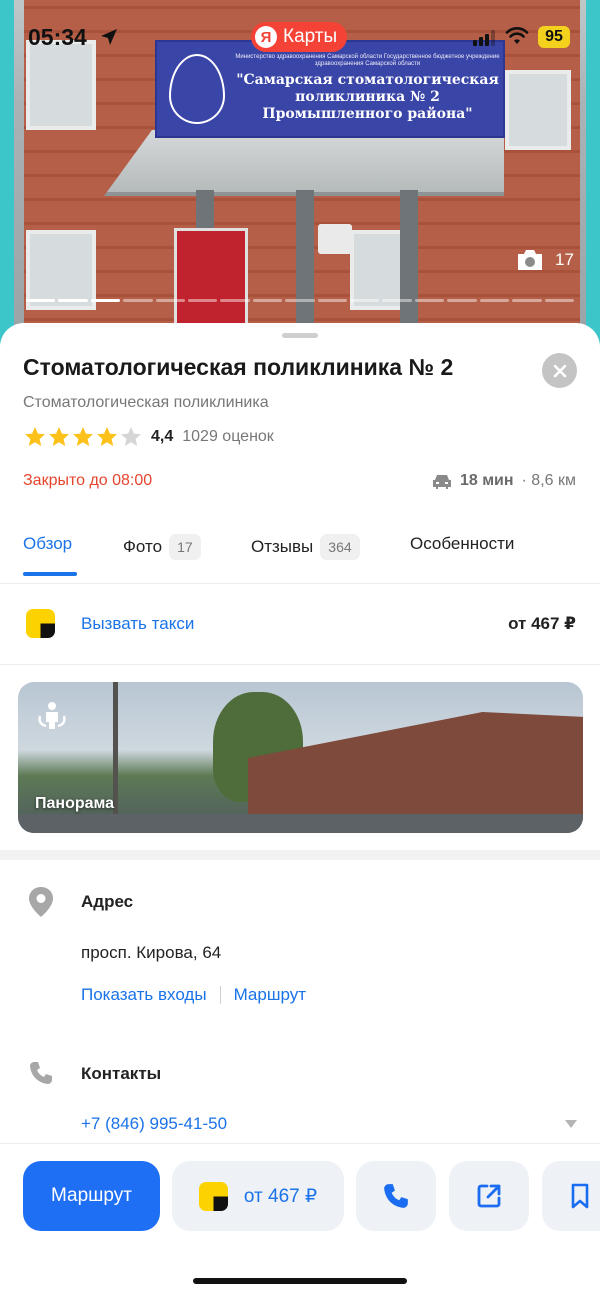 The height and width of the screenshot is (1297, 600). Describe the element at coordinates (282, 546) in the screenshot. I see `tab-label: Отзывы` at that location.